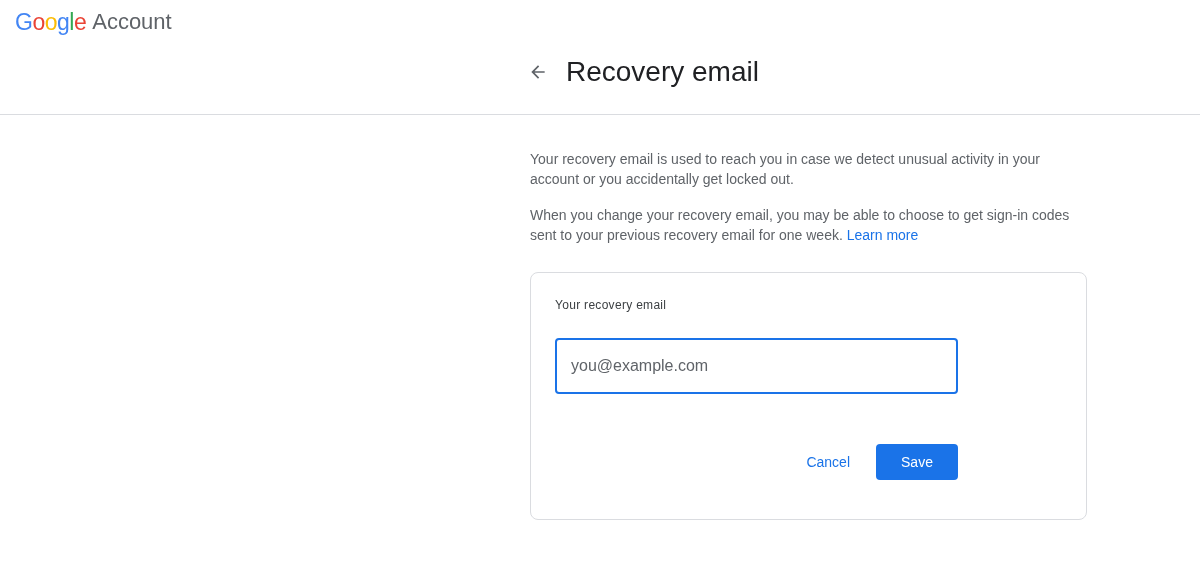 Image resolution: width=1200 pixels, height=561 pixels. What do you see at coordinates (882, 235) in the screenshot?
I see `learn-more-link: Learn more` at bounding box center [882, 235].